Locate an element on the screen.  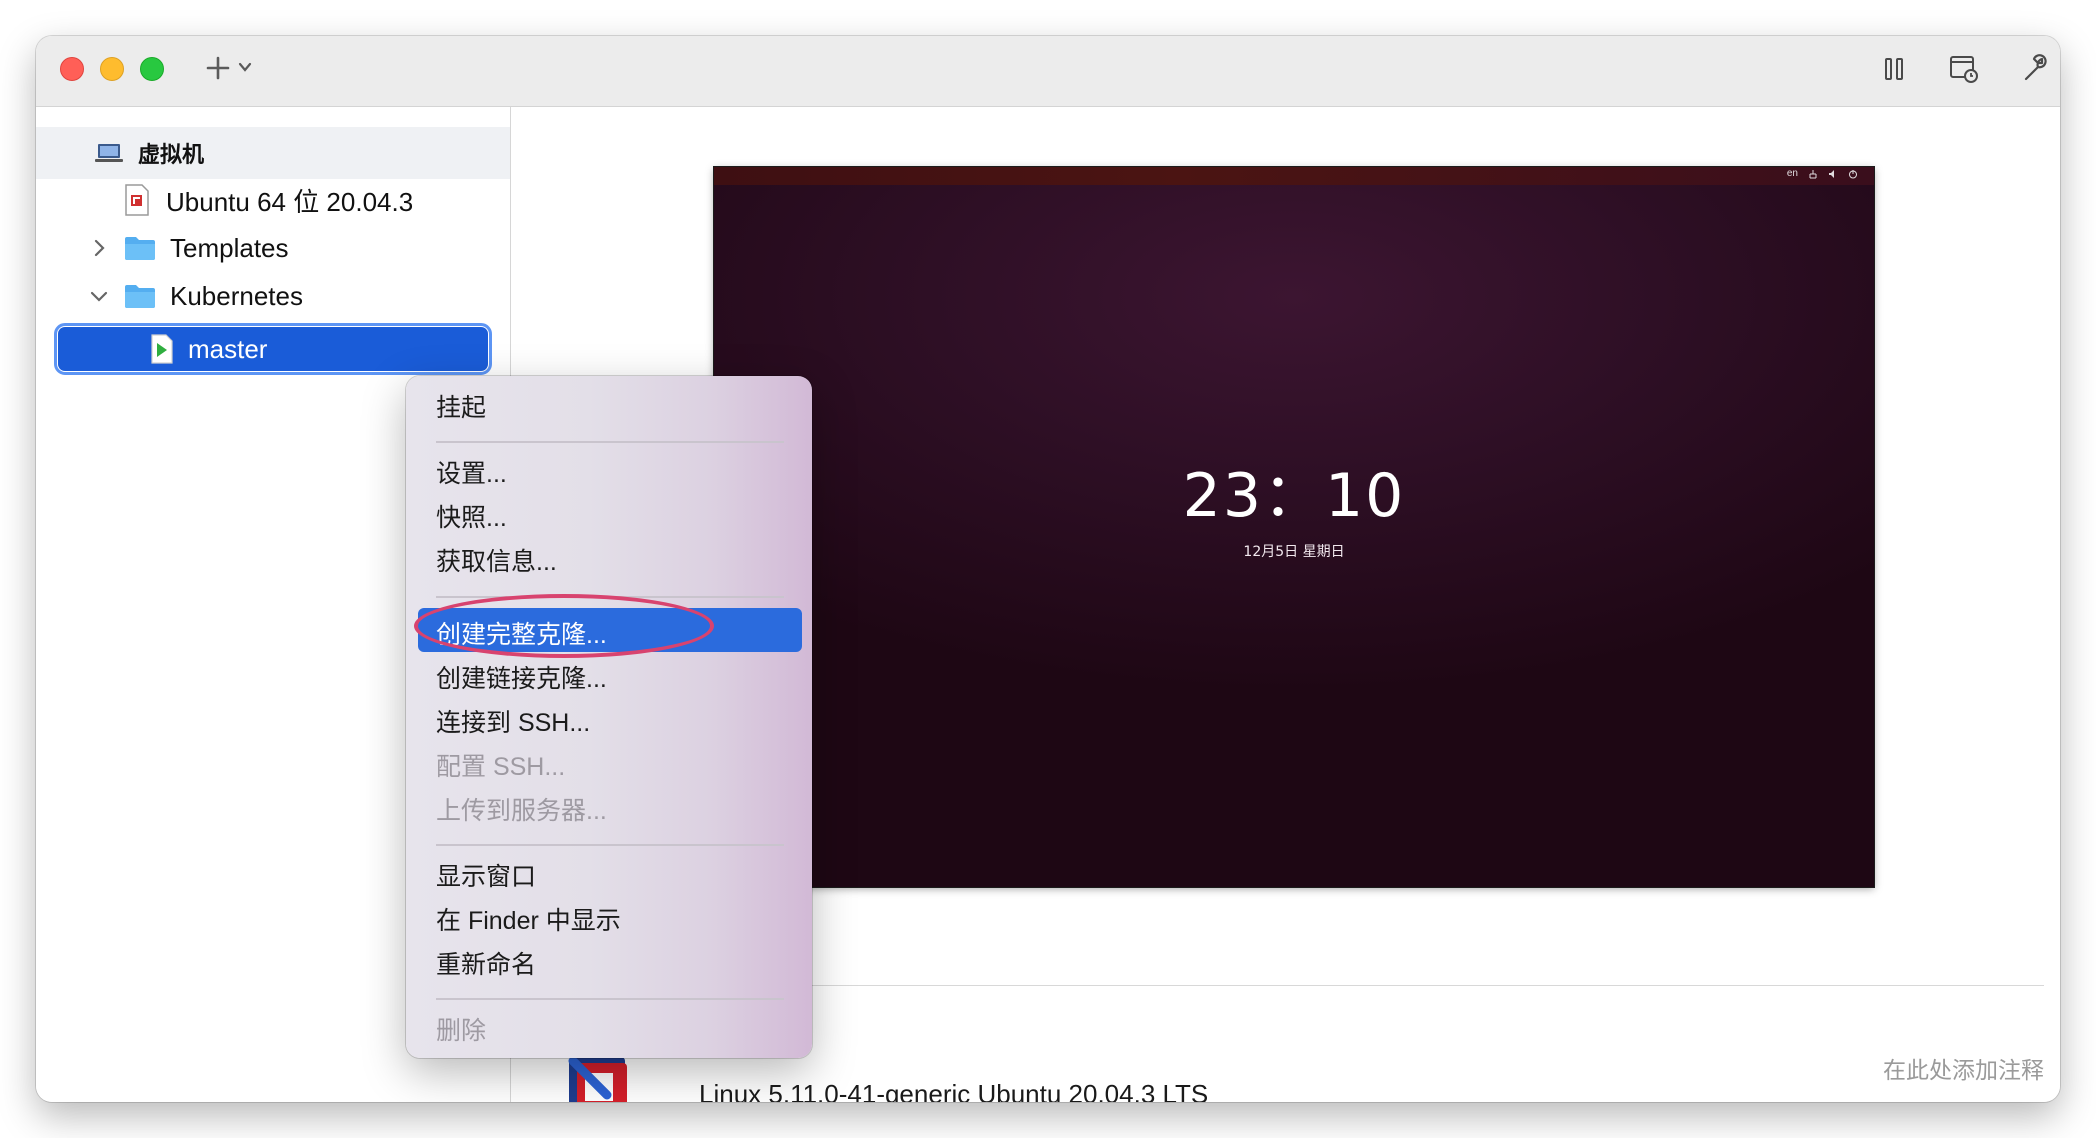
guest-status-area: en is located at coordinates (1822, 173).